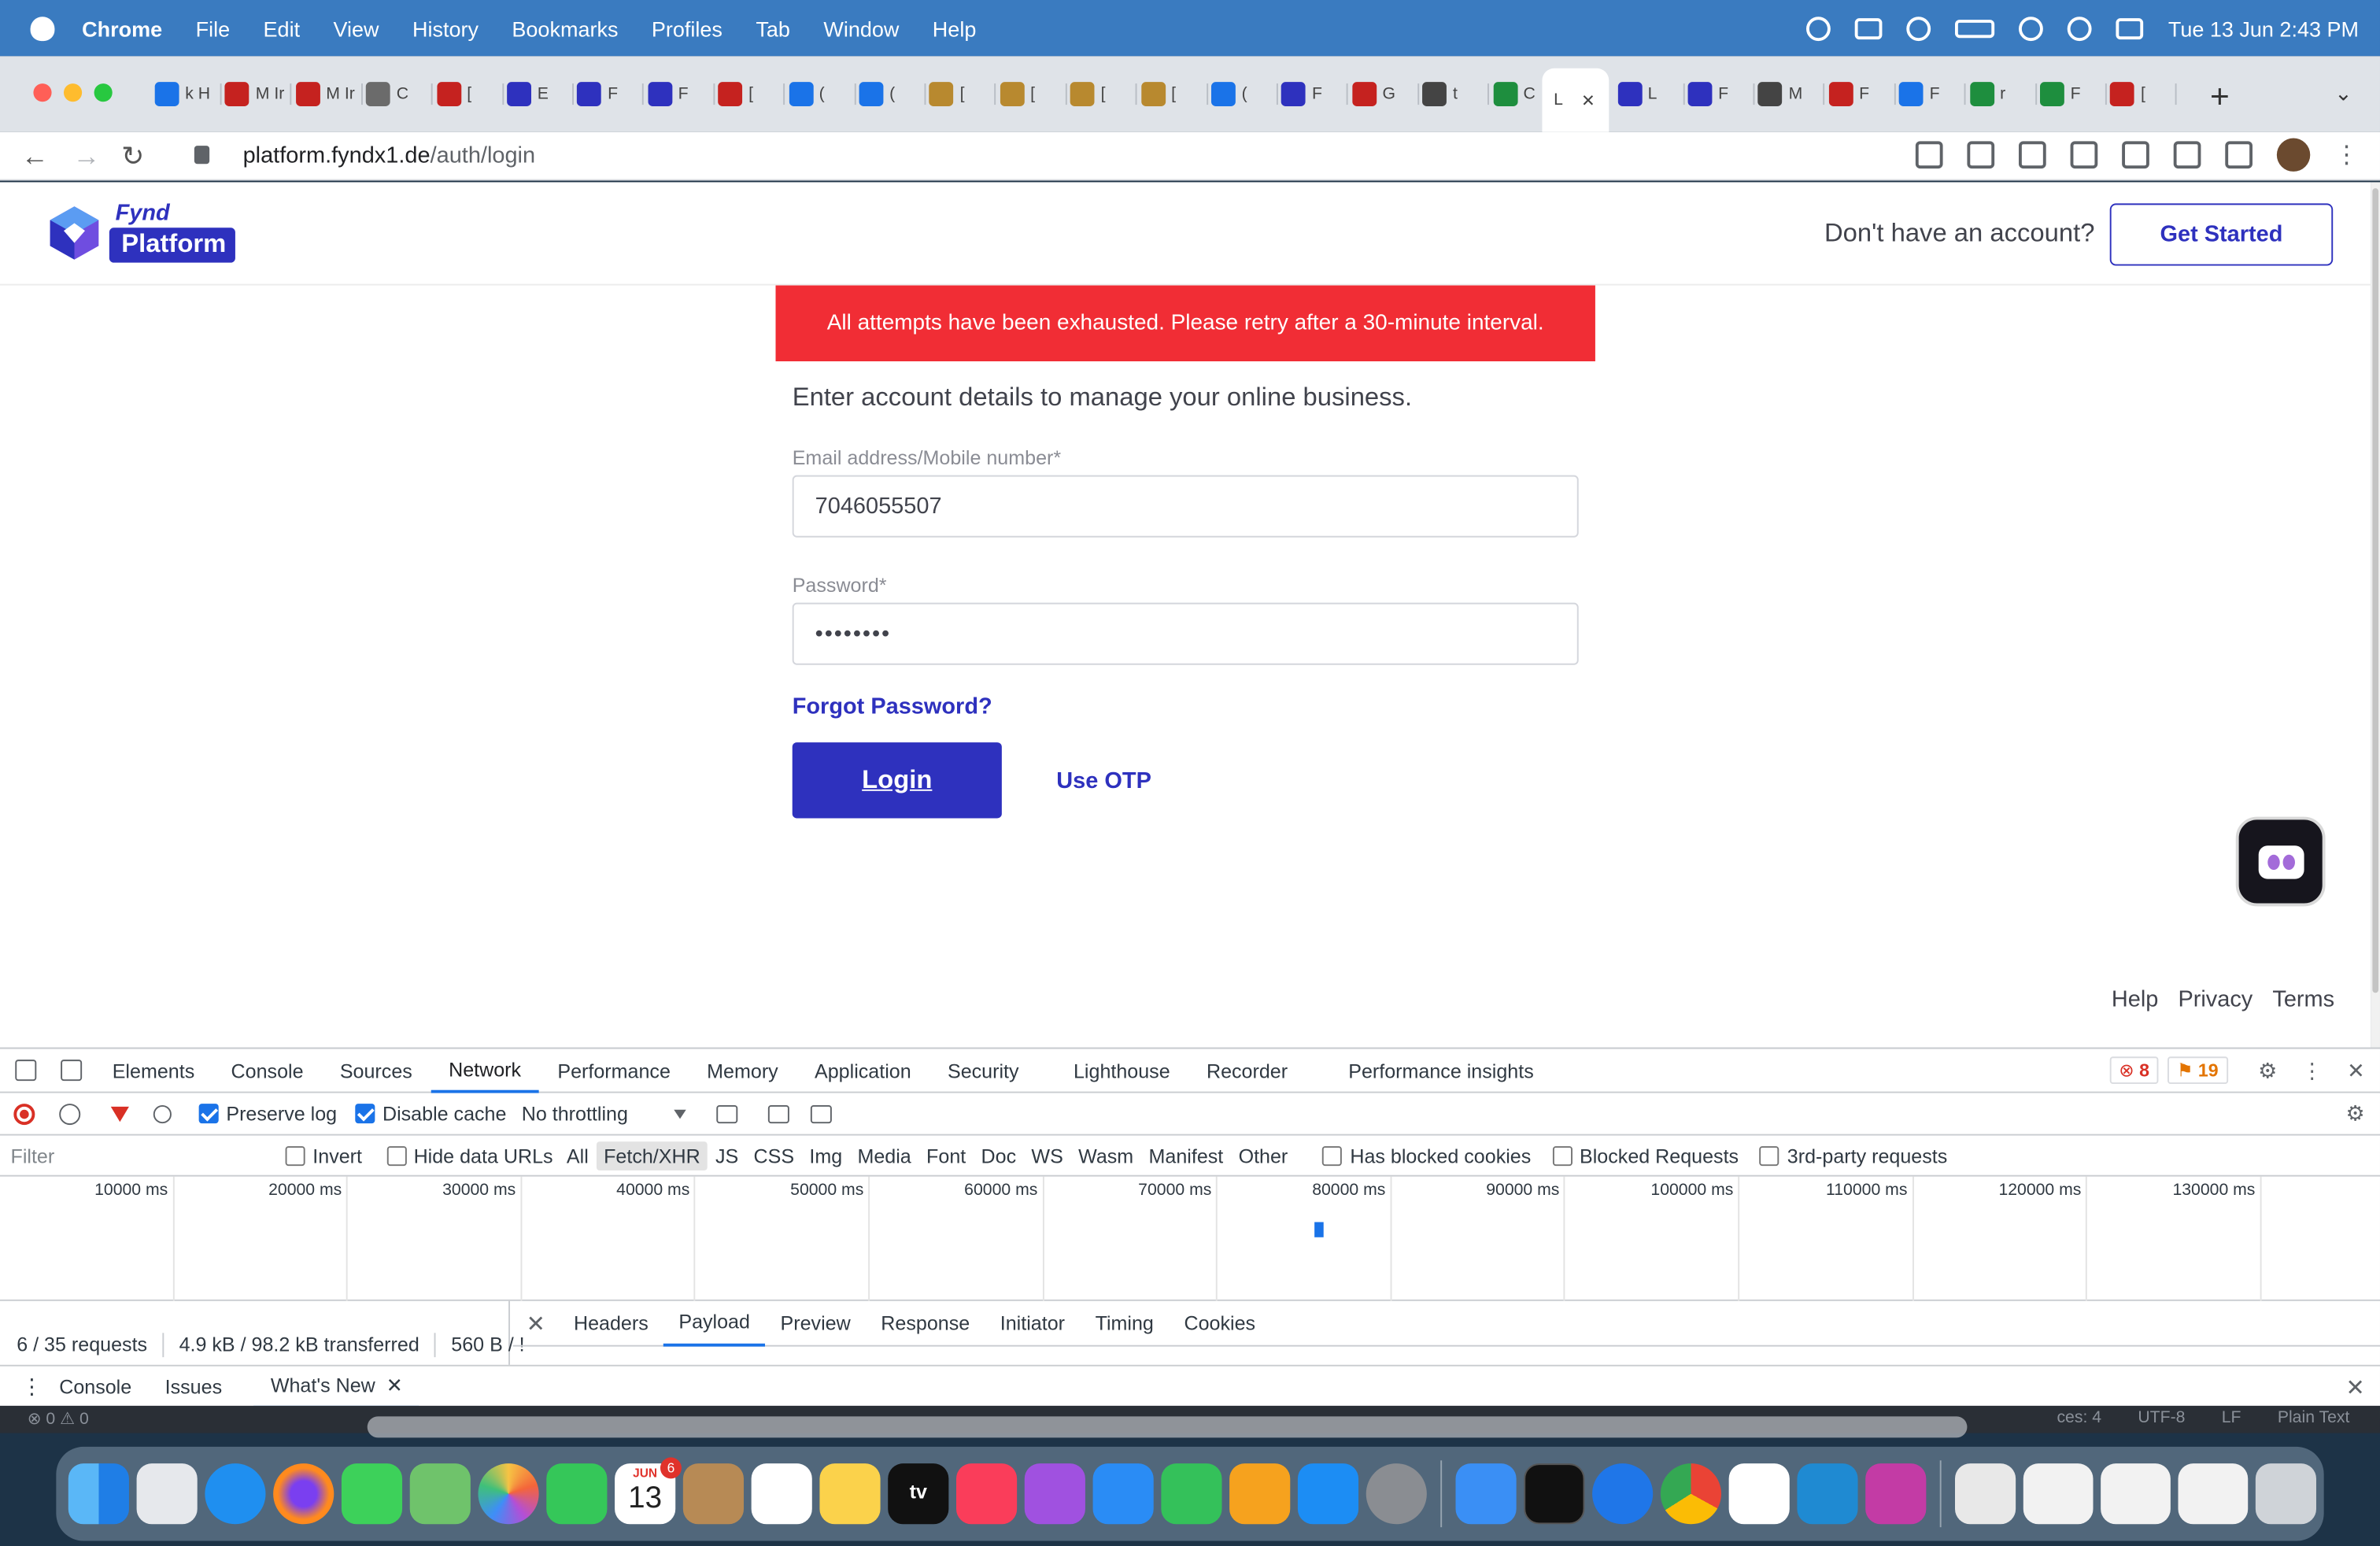  What do you see at coordinates (1426, 1156) in the screenshot?
I see `has-blocked-cookies-checkbox: Has blocked cookies` at bounding box center [1426, 1156].